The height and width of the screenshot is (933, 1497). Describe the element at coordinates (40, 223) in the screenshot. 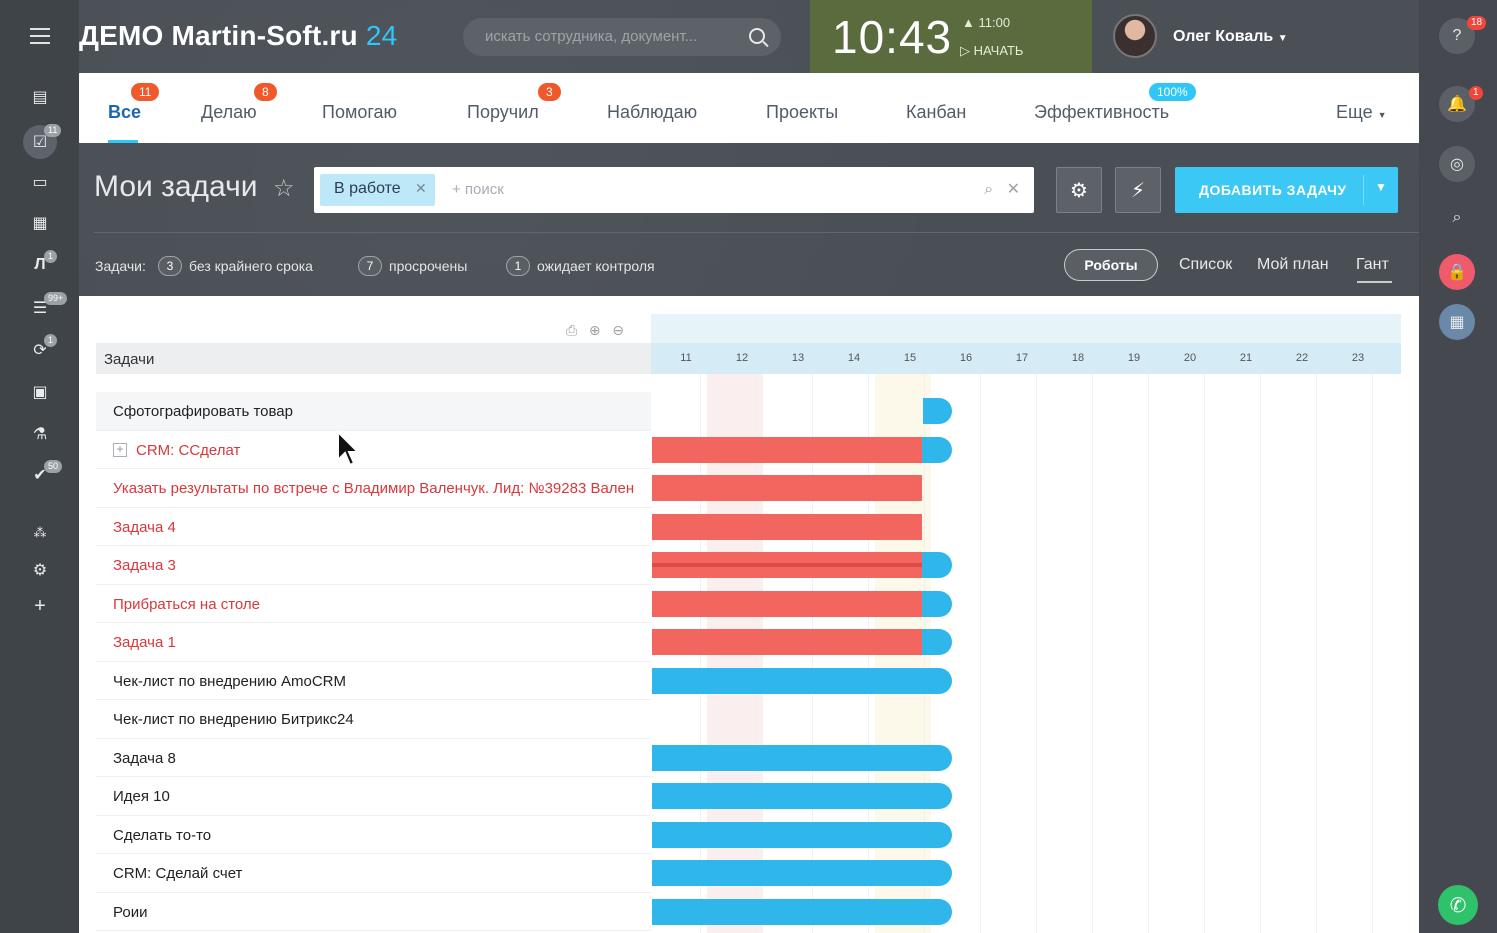

I see `calendar-icon: ▦` at that location.